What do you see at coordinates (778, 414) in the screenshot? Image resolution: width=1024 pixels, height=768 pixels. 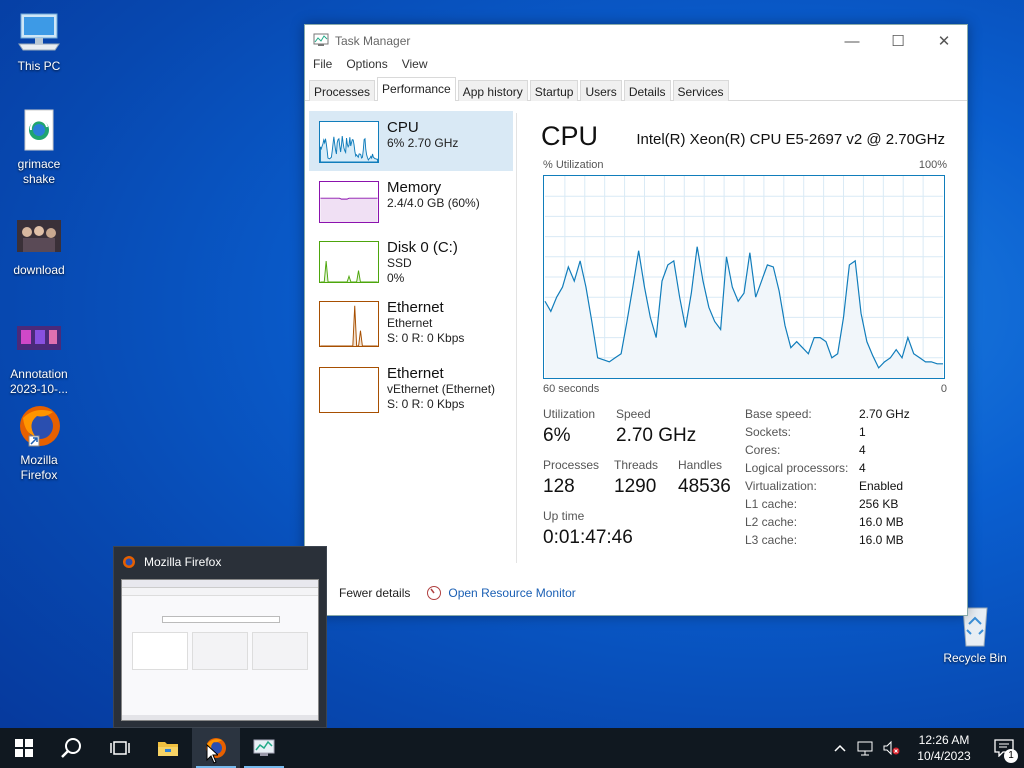 I see `spec-key: Base speed:` at bounding box center [778, 414].